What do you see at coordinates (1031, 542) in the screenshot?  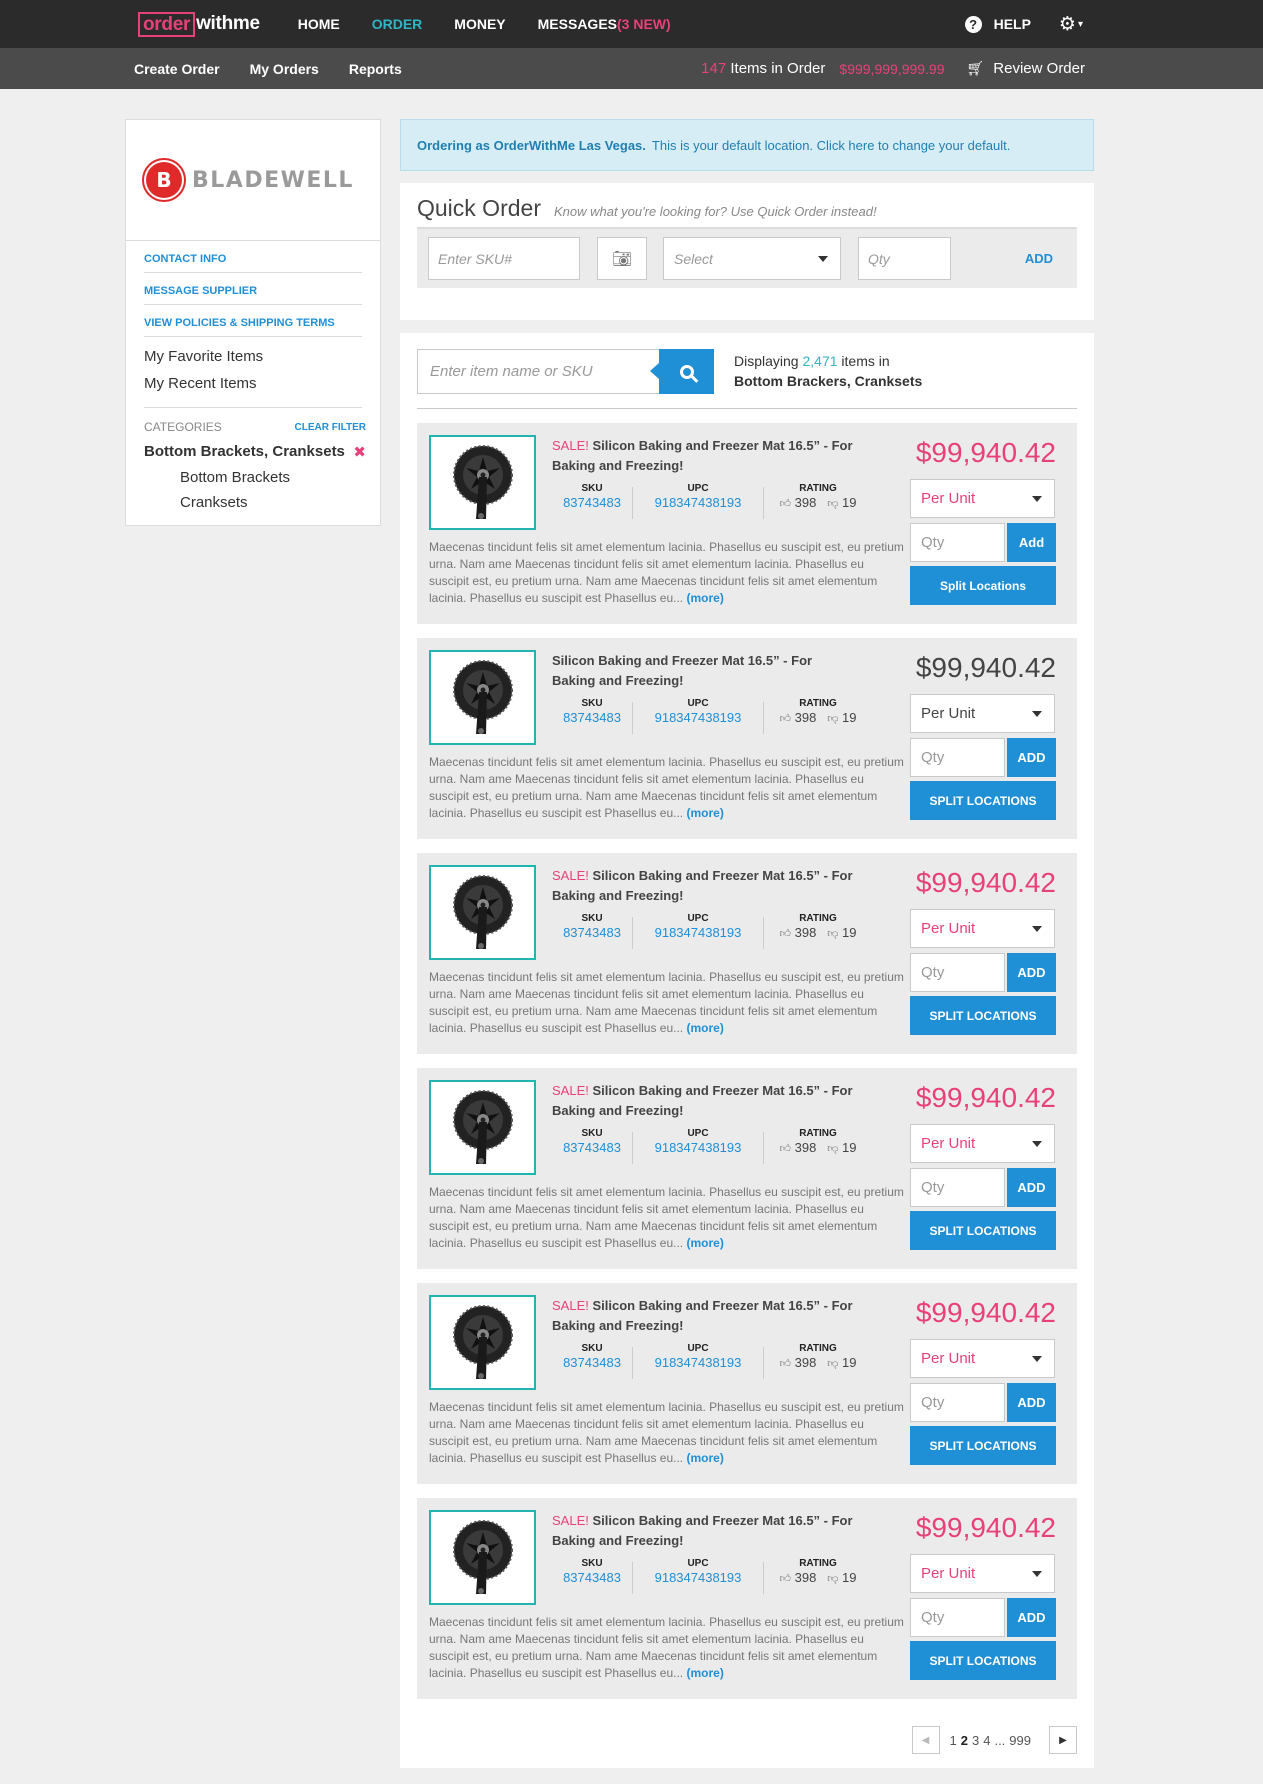 I see `add-button: Add` at bounding box center [1031, 542].